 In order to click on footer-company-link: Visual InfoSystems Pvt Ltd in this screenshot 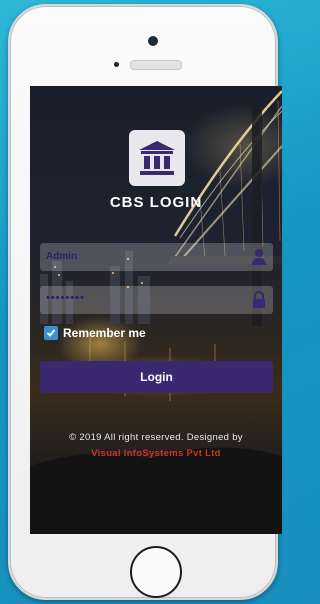, I will do `click(156, 453)`.